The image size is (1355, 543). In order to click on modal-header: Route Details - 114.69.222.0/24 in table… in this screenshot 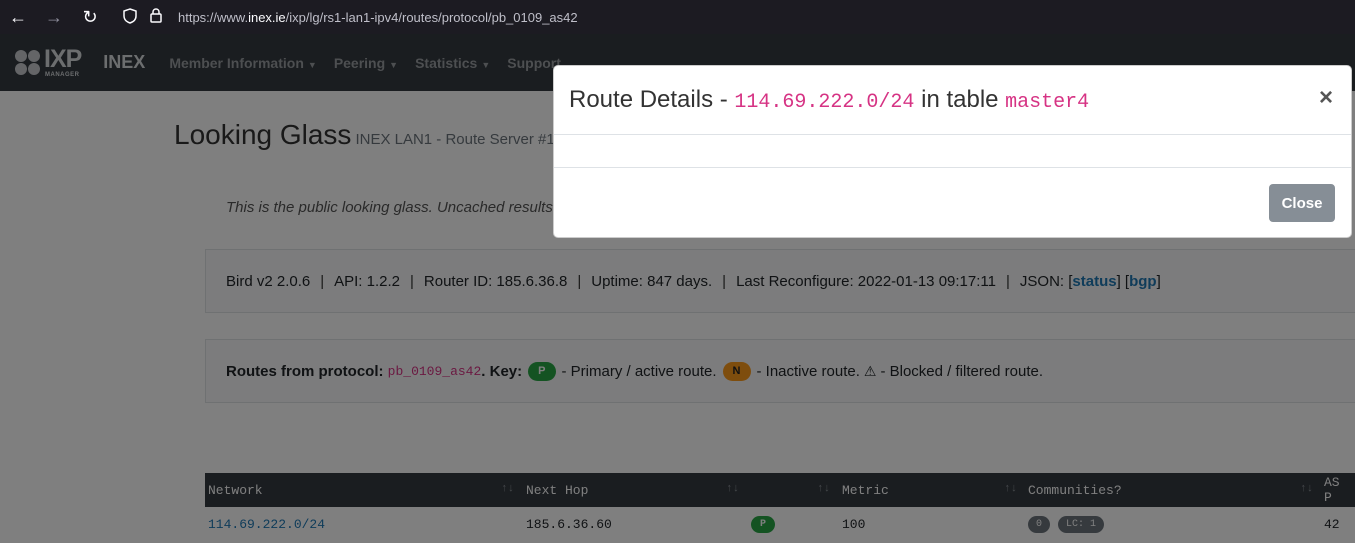, I will do `click(952, 100)`.